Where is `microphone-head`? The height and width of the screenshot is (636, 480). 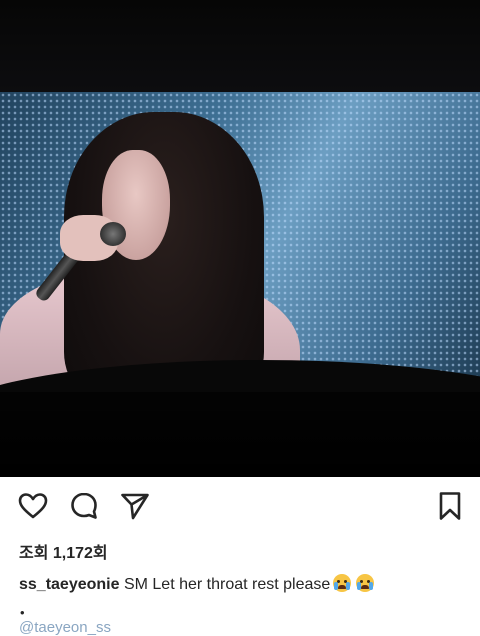 microphone-head is located at coordinates (113, 234).